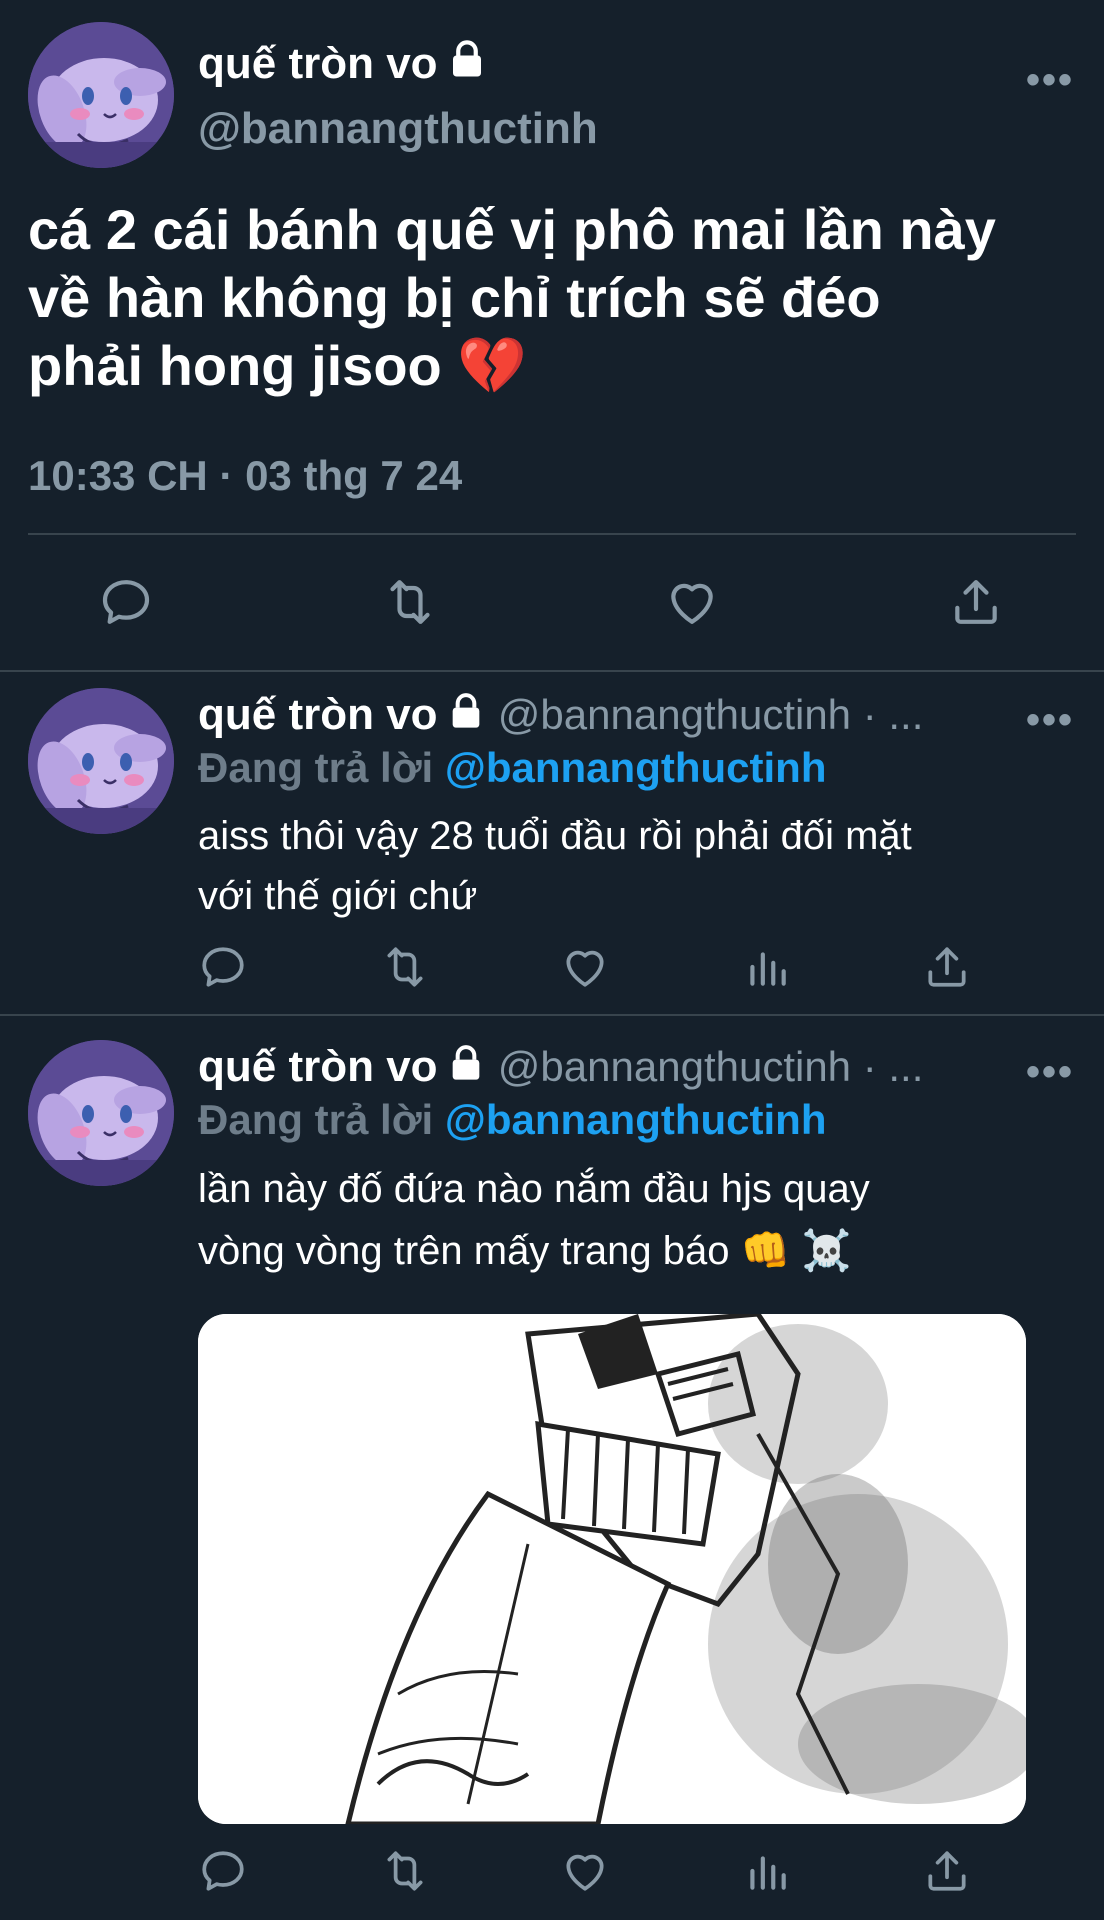 The image size is (1104, 1920). Describe the element at coordinates (512, 229) in the screenshot. I see `tweet-text-line: cá 2 cái bánh quế vị phô mai lần này` at that location.